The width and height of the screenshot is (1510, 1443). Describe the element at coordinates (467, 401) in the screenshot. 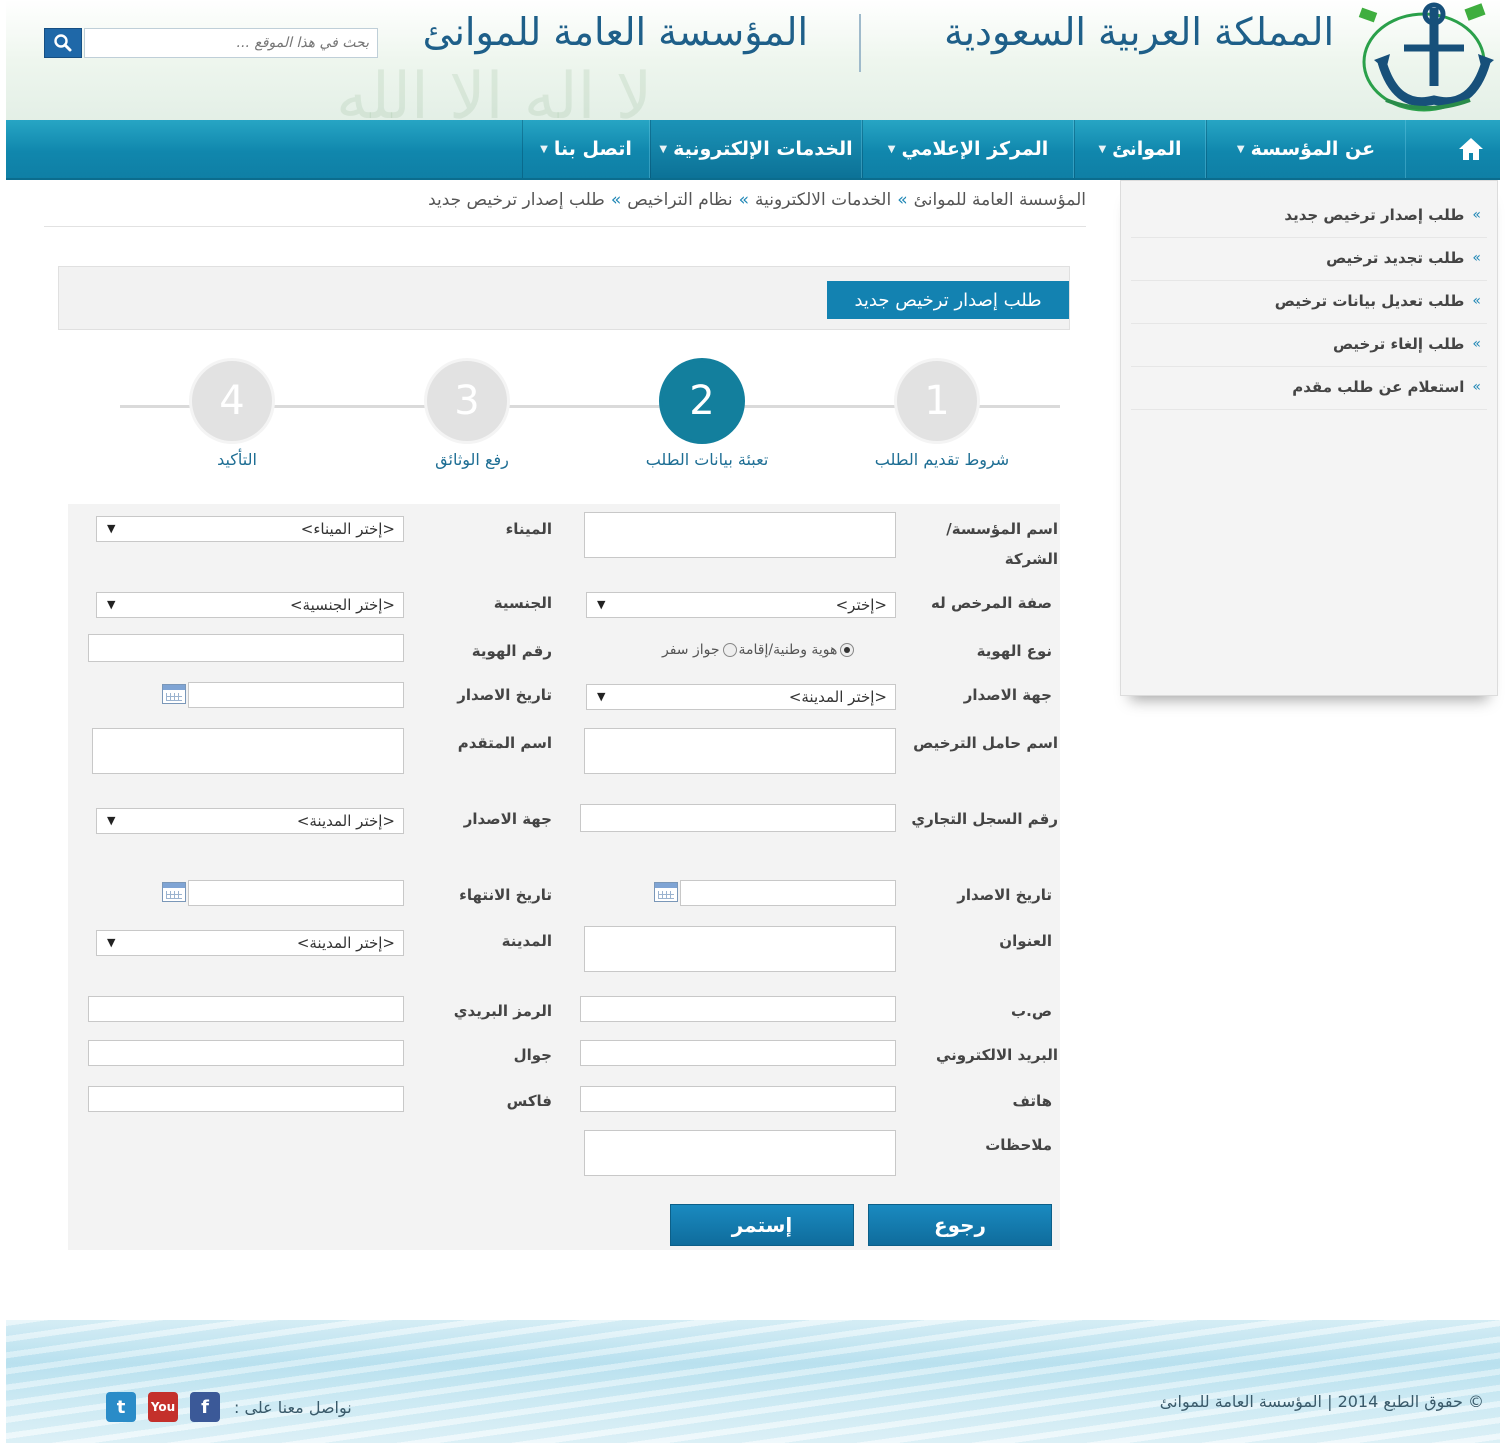

I see `step-3-circle: 3` at that location.